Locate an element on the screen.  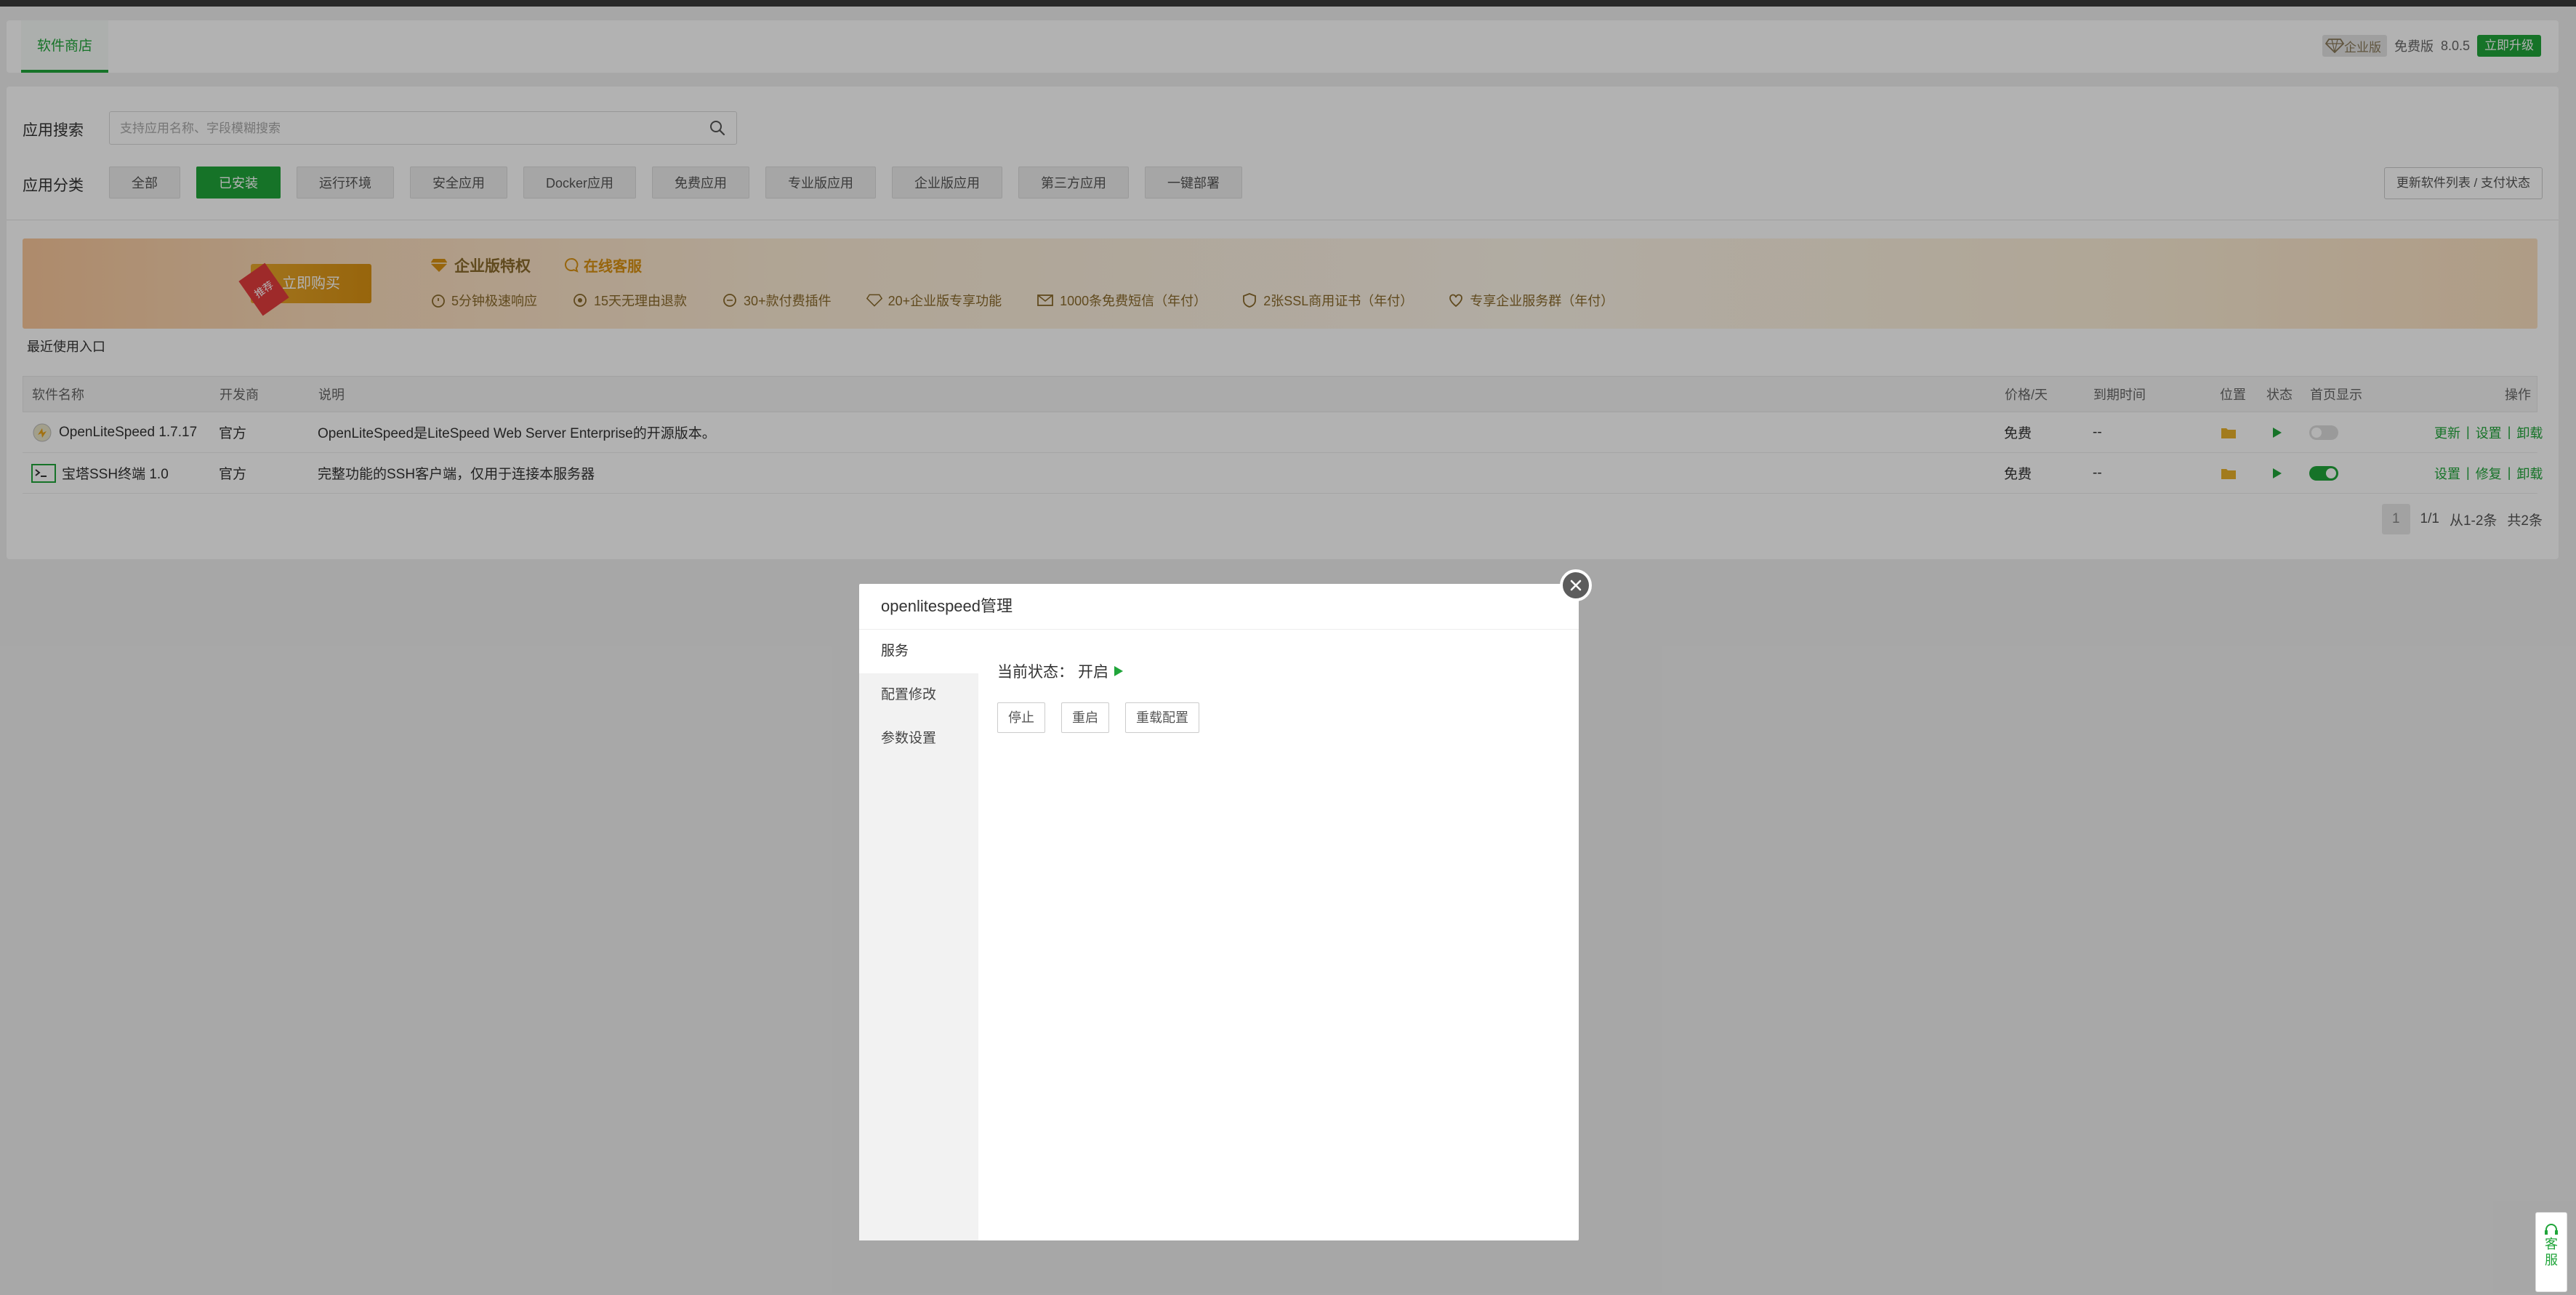
service-buttons: 停止 重启 重载配置 is located at coordinates (1098, 717).